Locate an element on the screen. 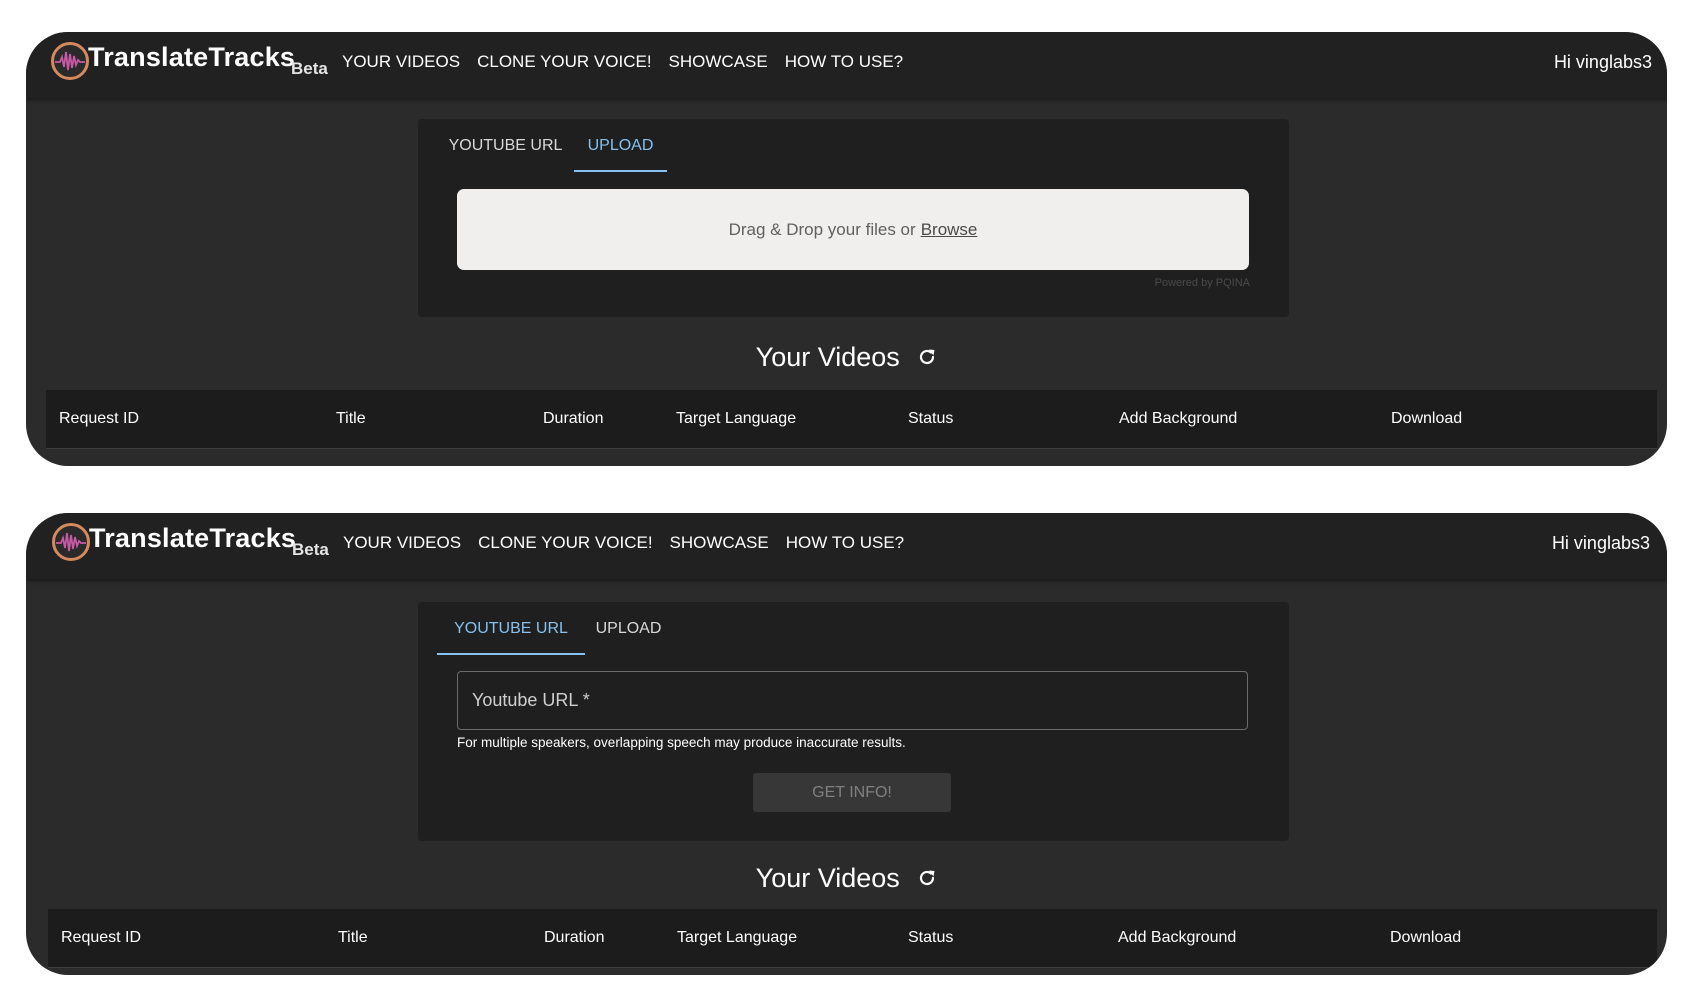  tab-youtube-url-label: YOUTUBE URL is located at coordinates (511, 628).